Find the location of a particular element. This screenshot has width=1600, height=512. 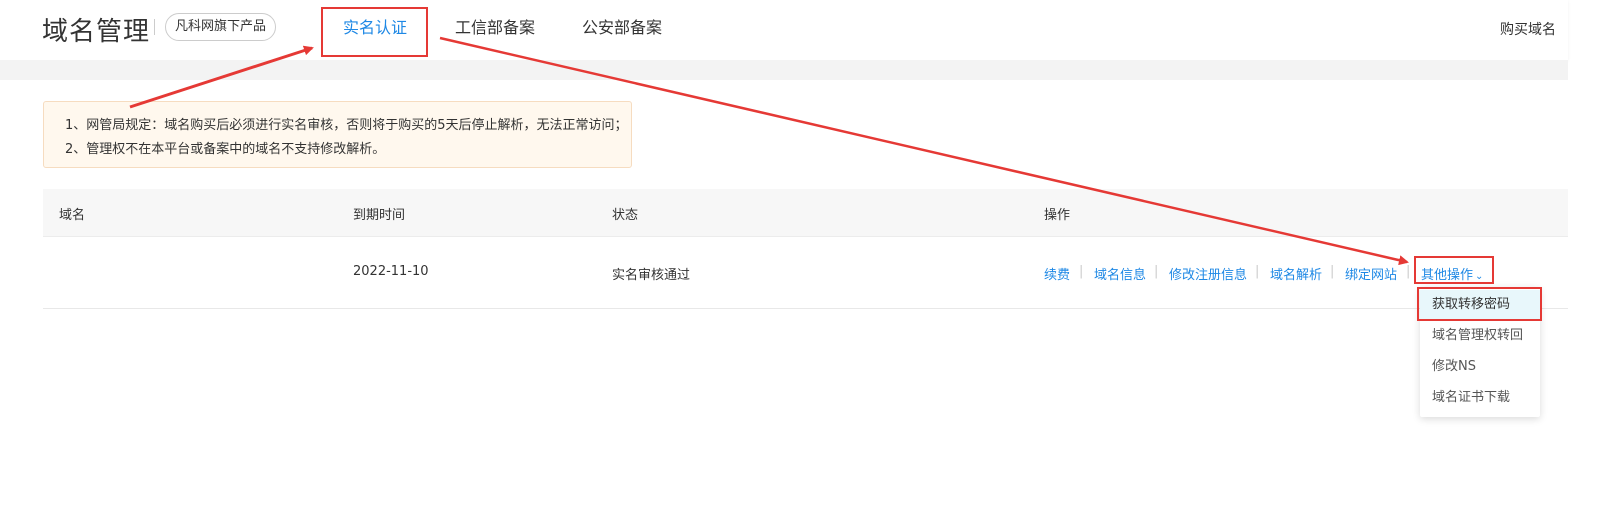

renew-link: 续费 is located at coordinates (1057, 273).